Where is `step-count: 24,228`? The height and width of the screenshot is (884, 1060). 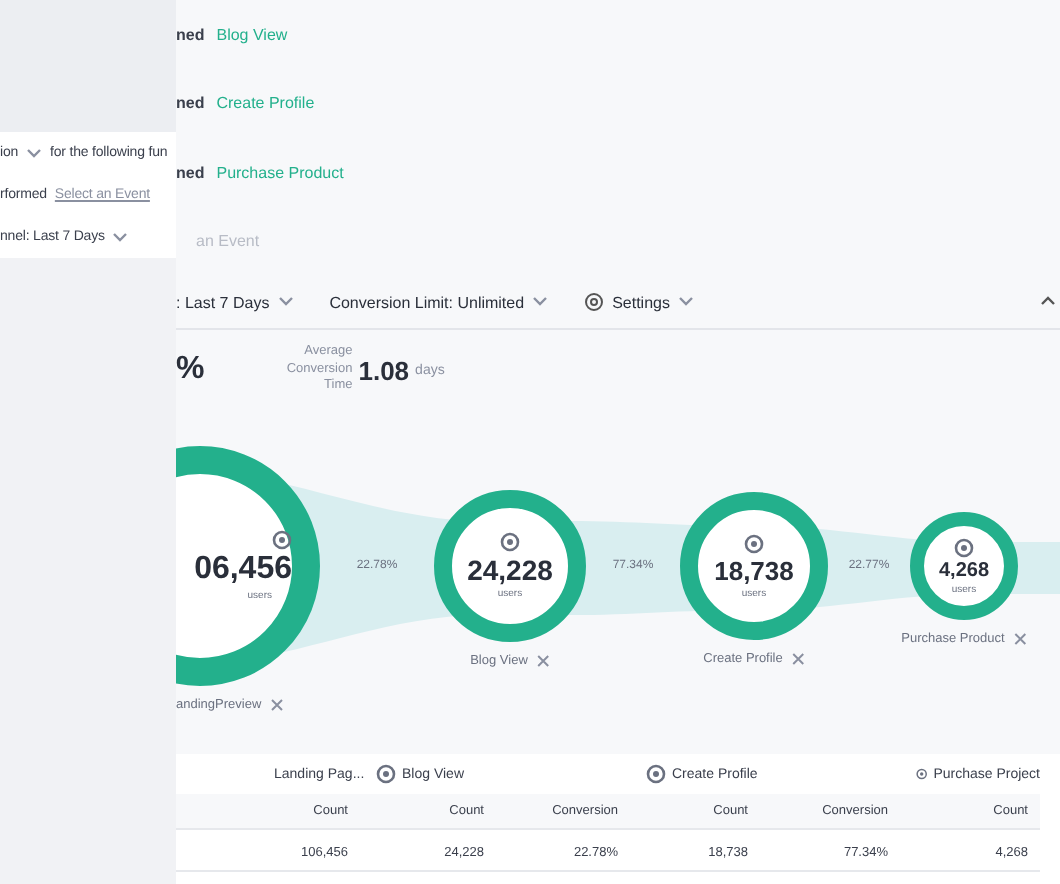
step-count: 24,228 is located at coordinates (510, 570).